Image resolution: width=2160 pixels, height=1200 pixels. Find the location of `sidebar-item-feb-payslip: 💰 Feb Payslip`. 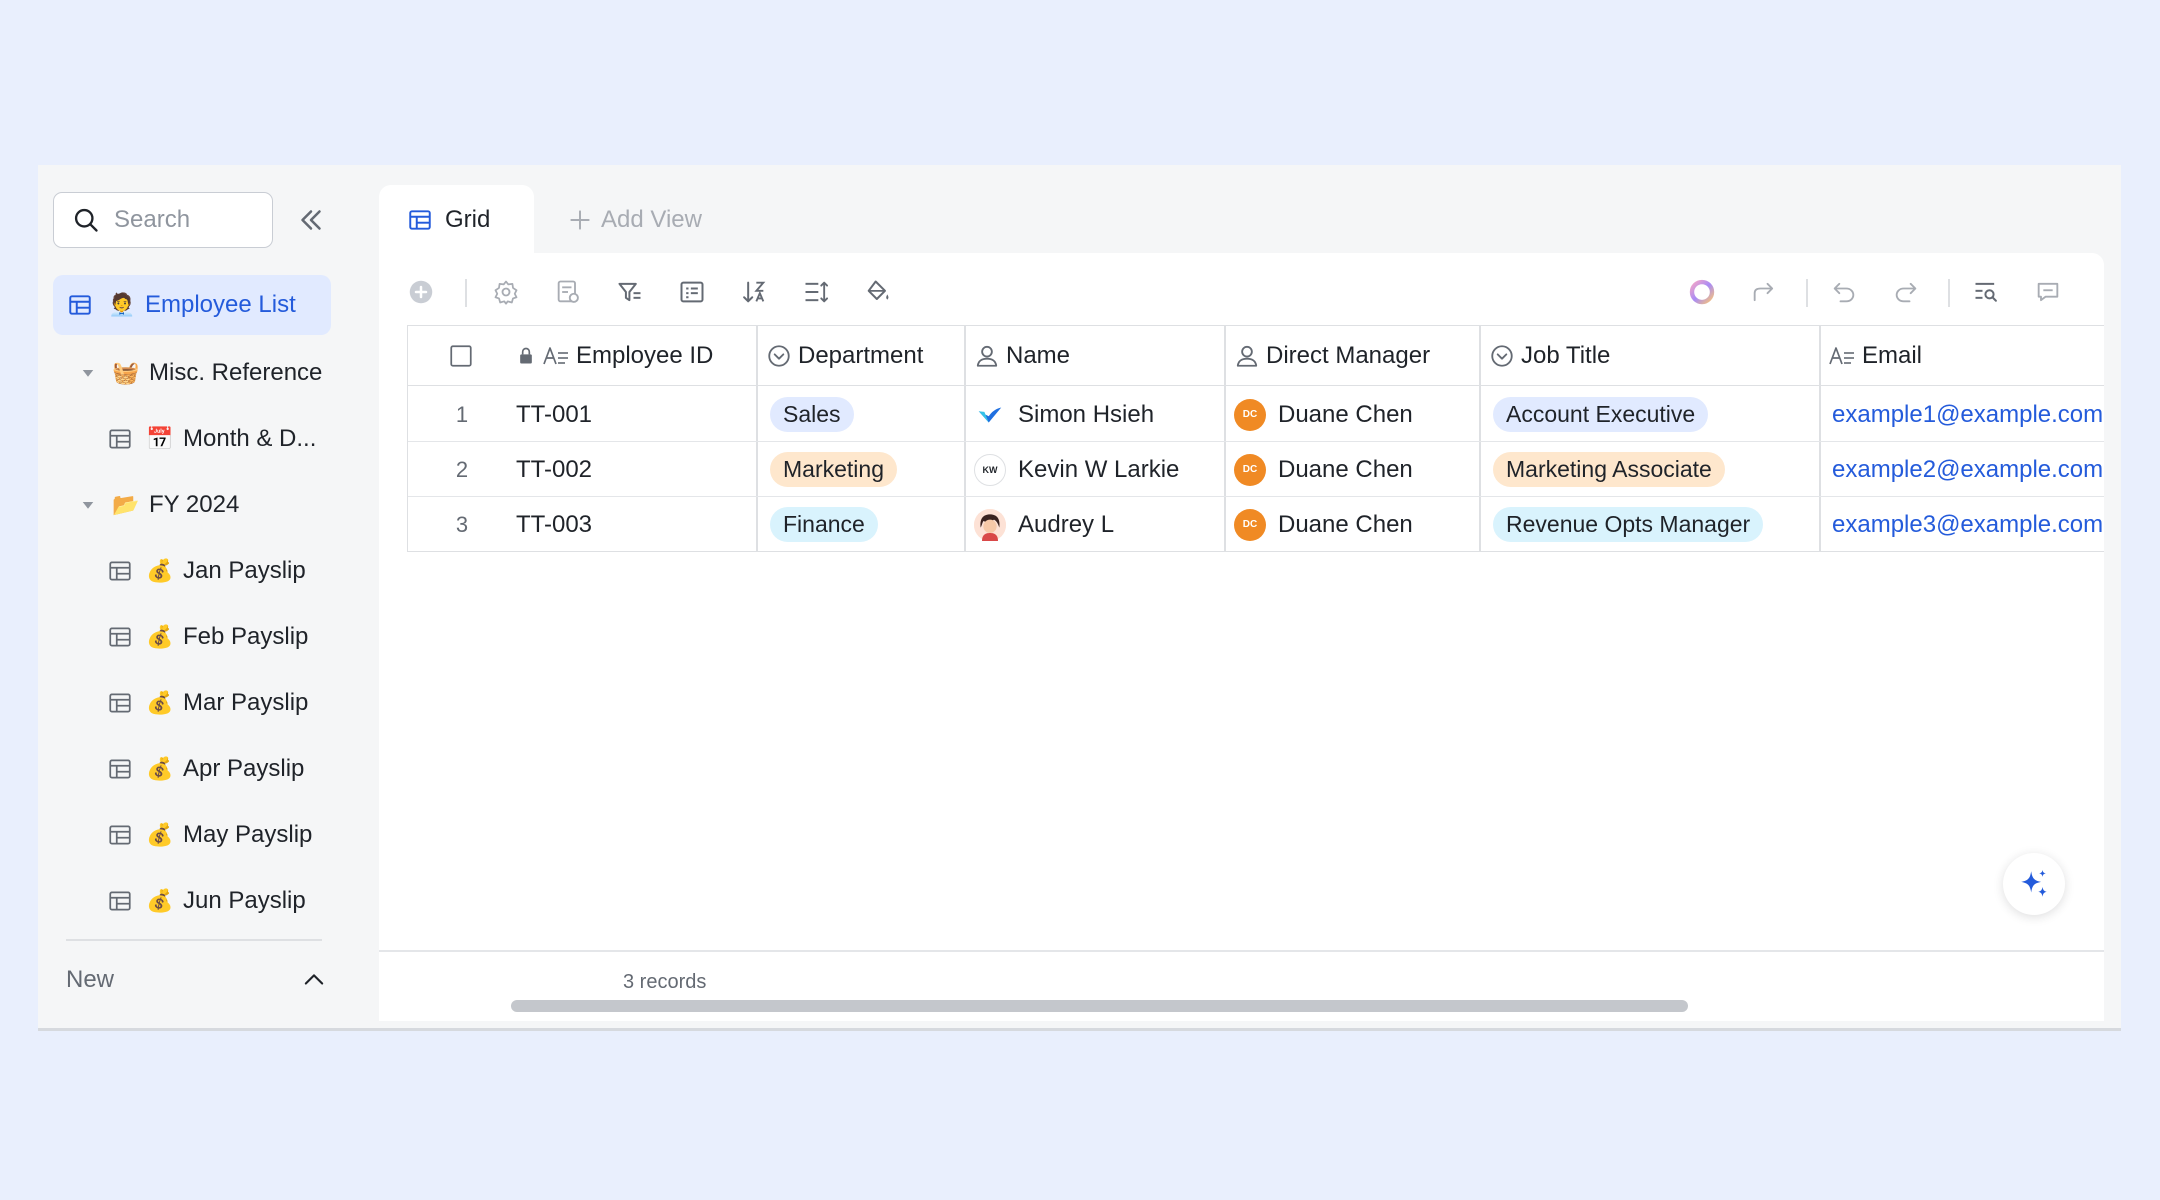

sidebar-item-feb-payslip: 💰 Feb Payslip is located at coordinates (192, 637).